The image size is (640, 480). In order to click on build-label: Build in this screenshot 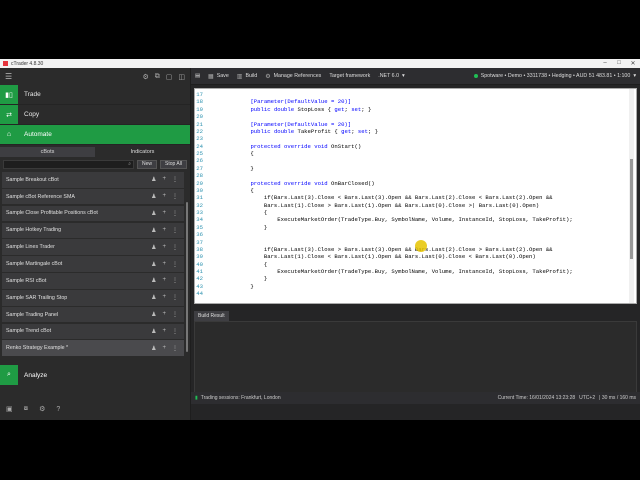, I will do `click(251, 76)`.